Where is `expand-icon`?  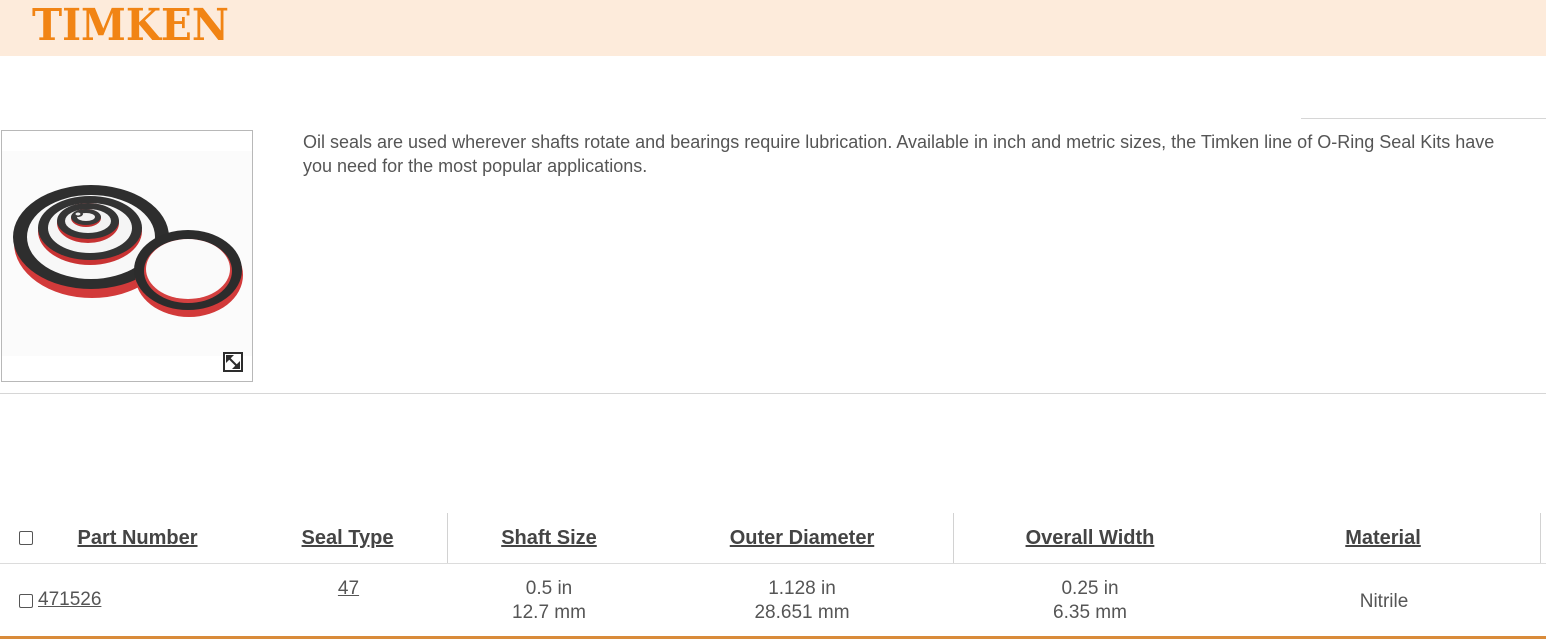 expand-icon is located at coordinates (233, 362).